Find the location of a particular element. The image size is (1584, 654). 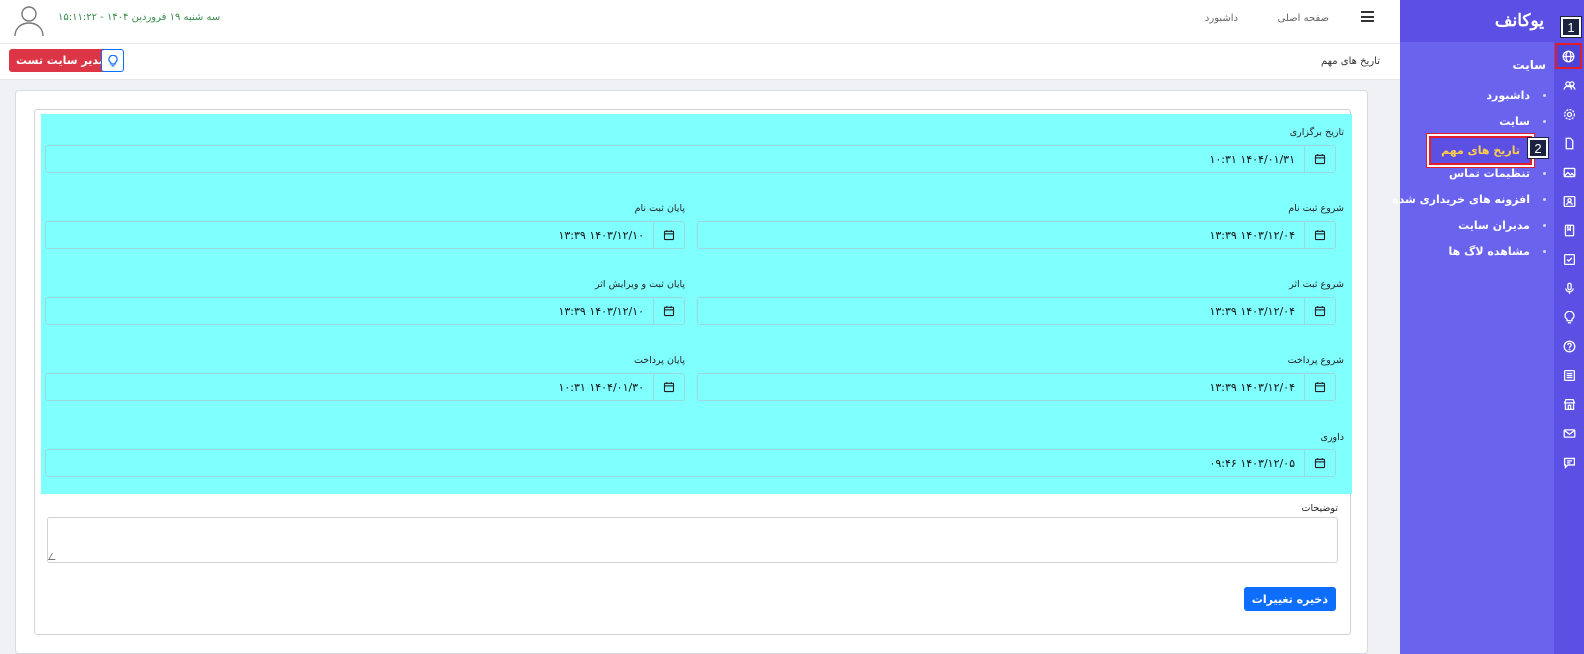

pay-start-label: شروع پرداخت is located at coordinates (1315, 360).